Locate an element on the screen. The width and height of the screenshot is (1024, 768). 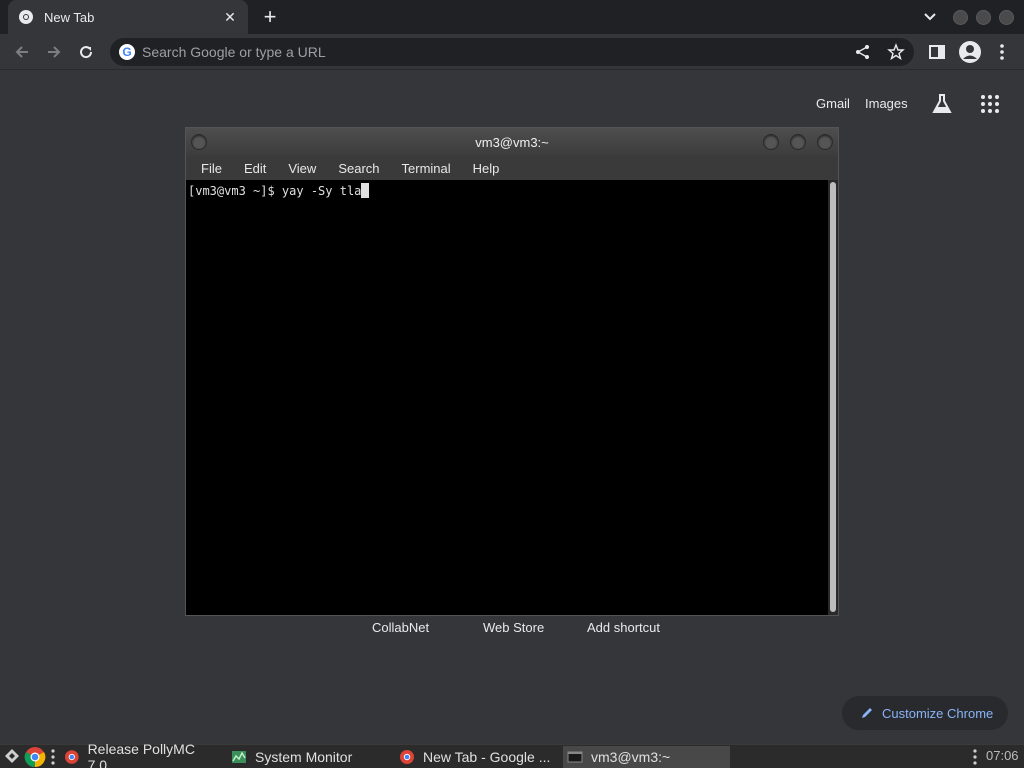
share-icon is located at coordinates (863, 52).